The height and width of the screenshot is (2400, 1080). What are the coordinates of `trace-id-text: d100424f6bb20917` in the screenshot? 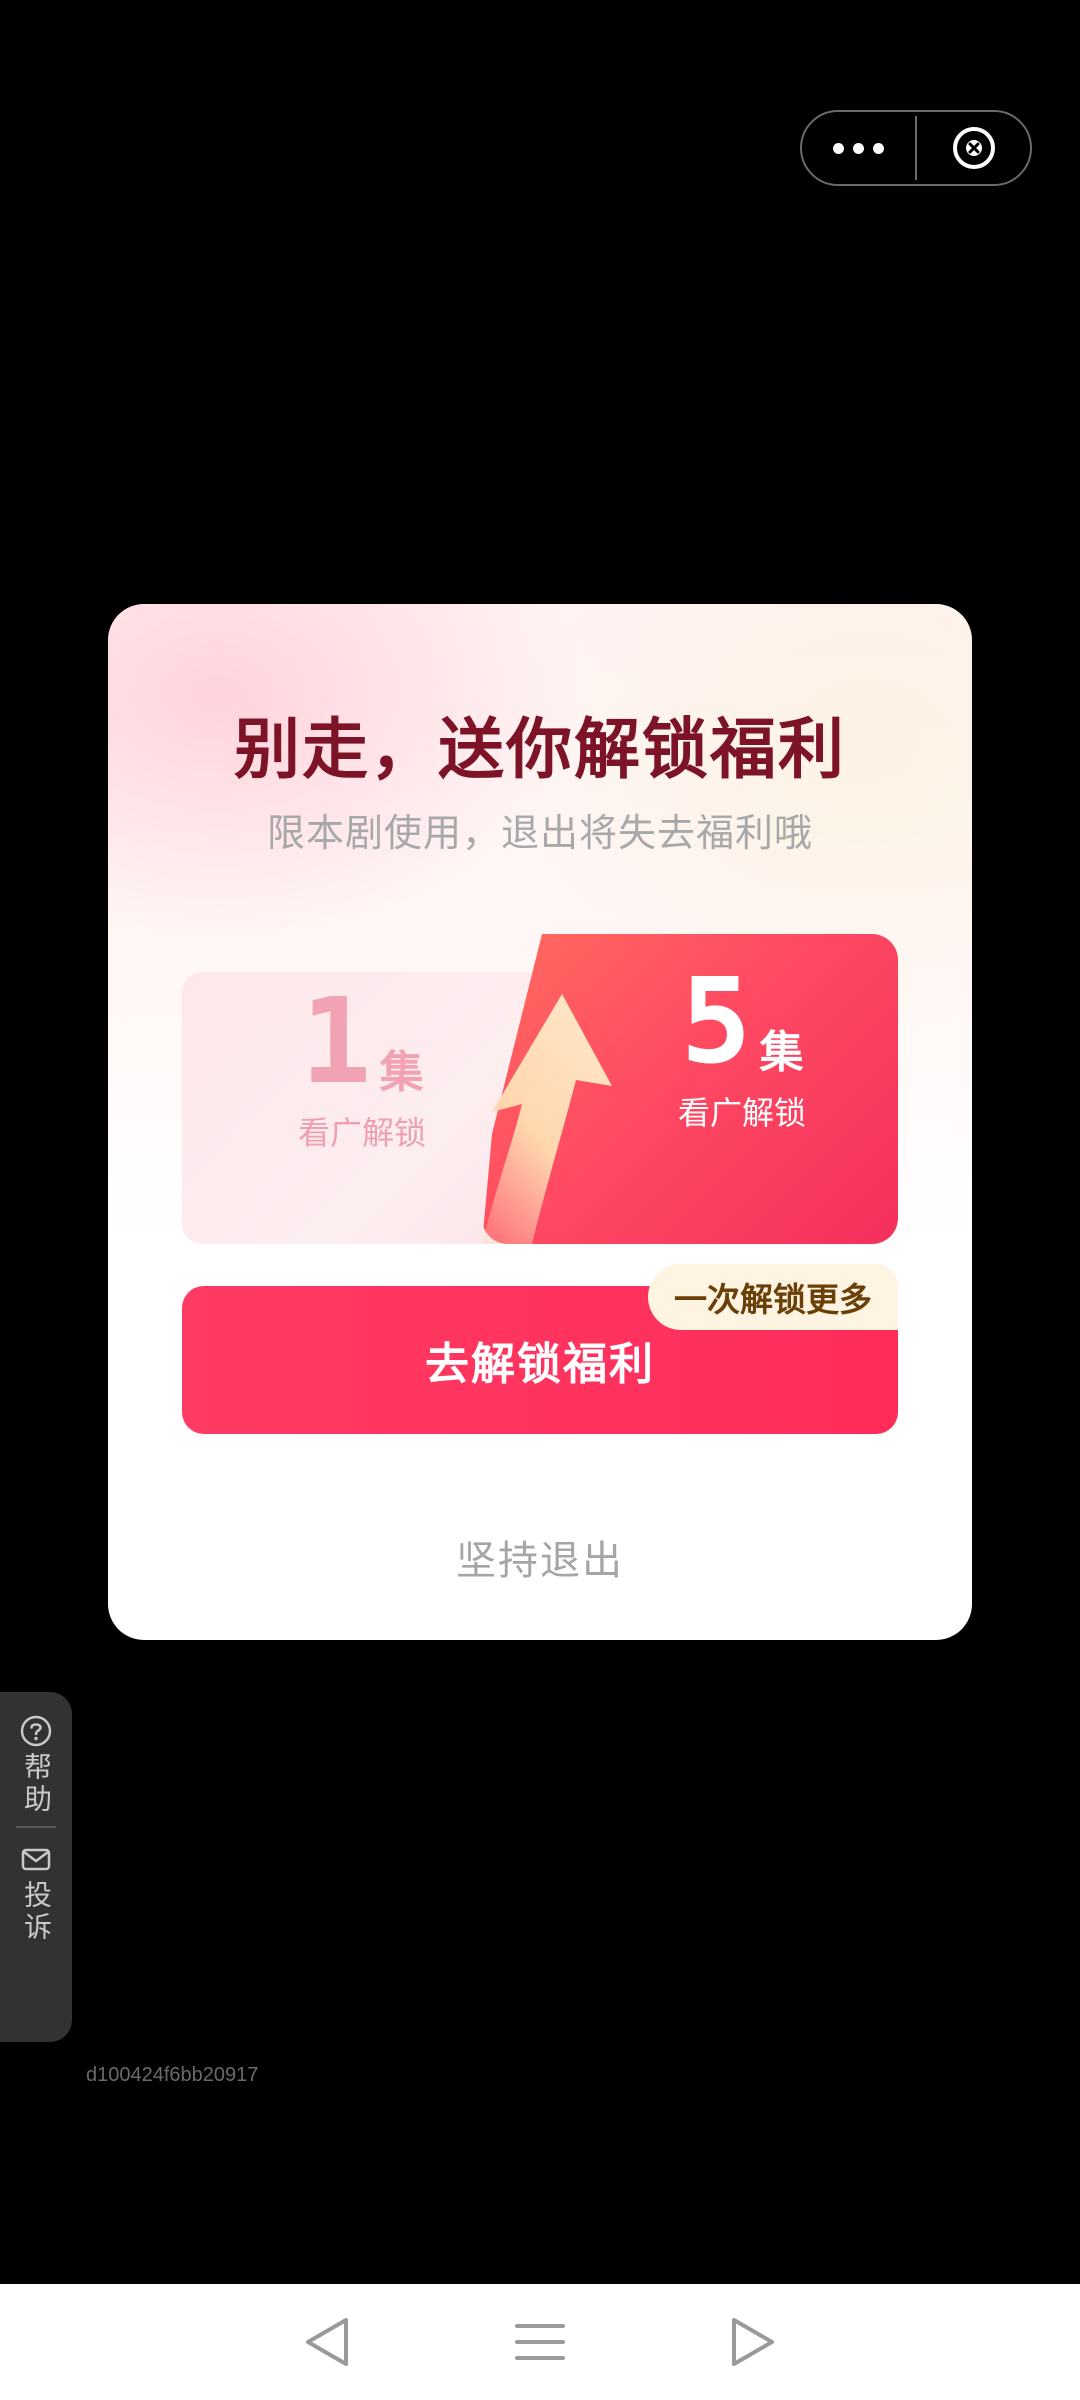 It's located at (172, 2075).